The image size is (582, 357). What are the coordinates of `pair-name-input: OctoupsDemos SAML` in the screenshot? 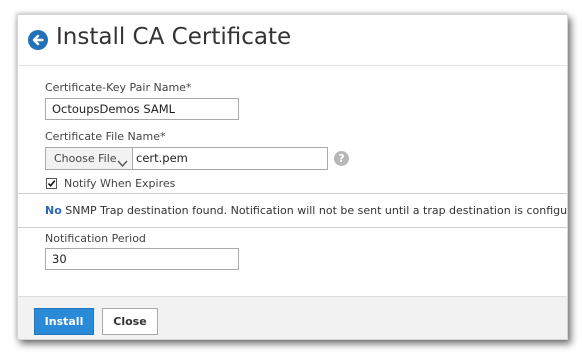 It's located at (142, 109).